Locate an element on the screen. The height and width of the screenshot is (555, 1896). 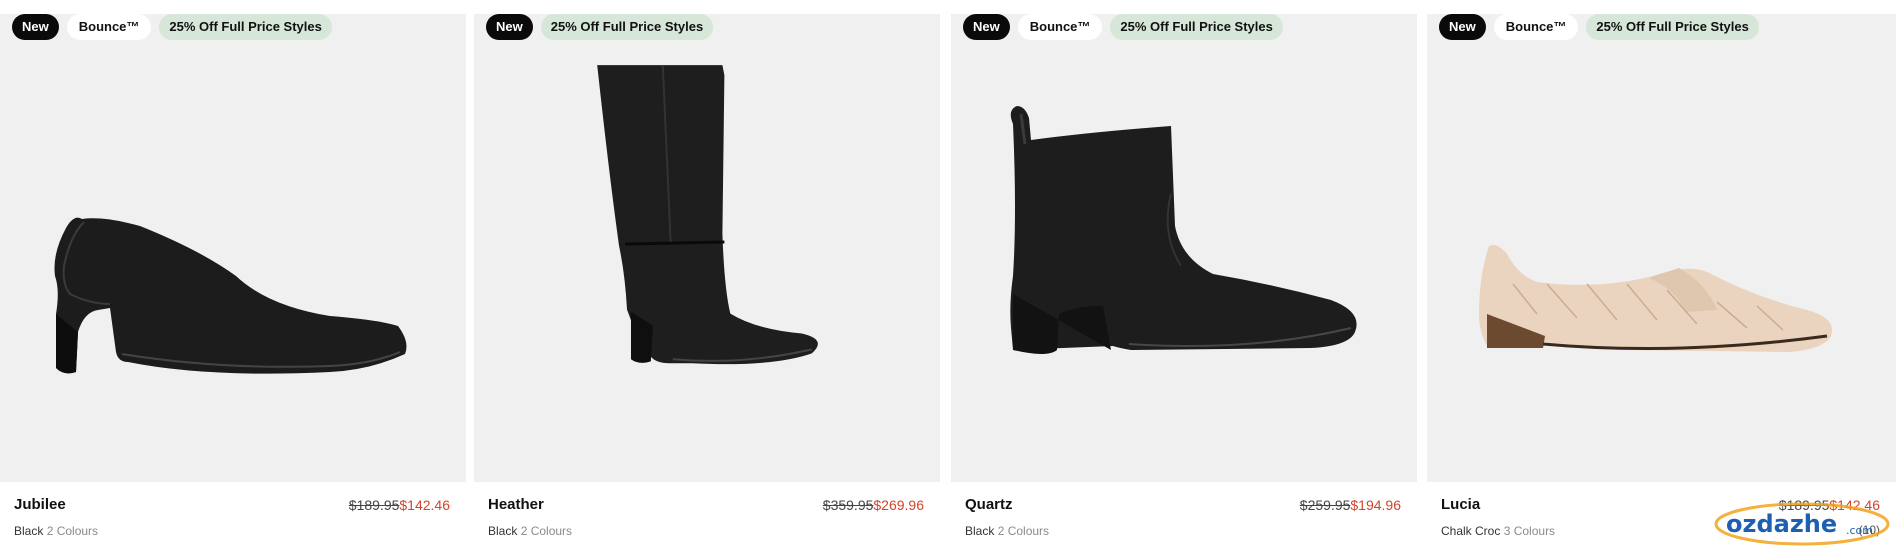
price-block: $359.95$269.96 is located at coordinates (873, 505).